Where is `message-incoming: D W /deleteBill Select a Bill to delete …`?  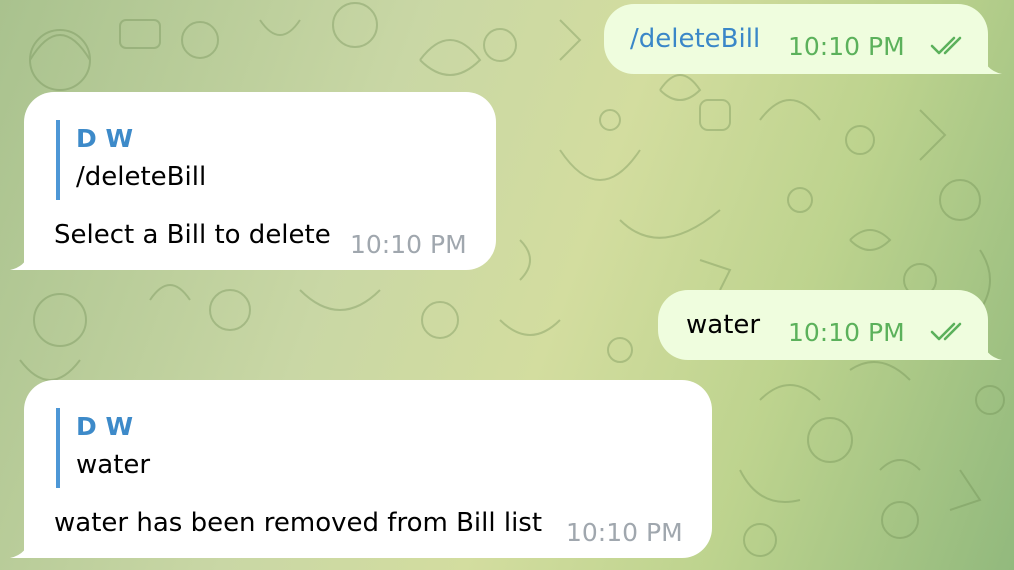
message-incoming: D W /deleteBill Select a Bill to delete … is located at coordinates (253, 181).